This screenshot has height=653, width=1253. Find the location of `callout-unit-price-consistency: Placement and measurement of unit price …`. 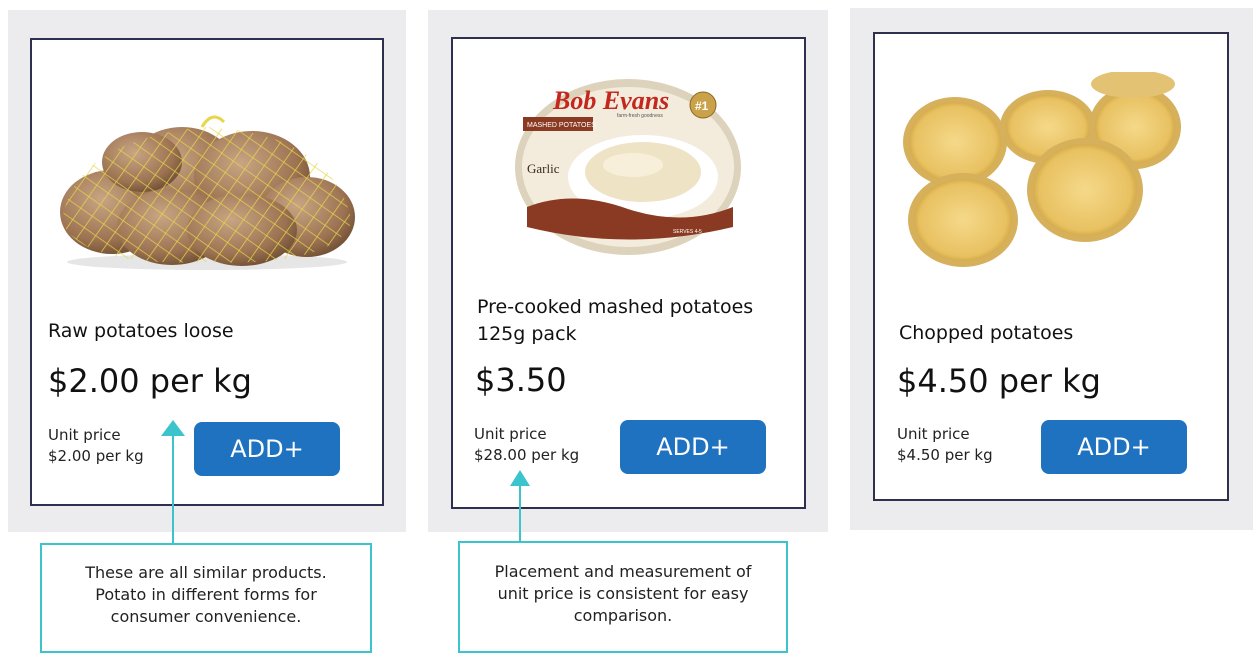

callout-unit-price-consistency: Placement and measurement of unit price … is located at coordinates (623, 597).